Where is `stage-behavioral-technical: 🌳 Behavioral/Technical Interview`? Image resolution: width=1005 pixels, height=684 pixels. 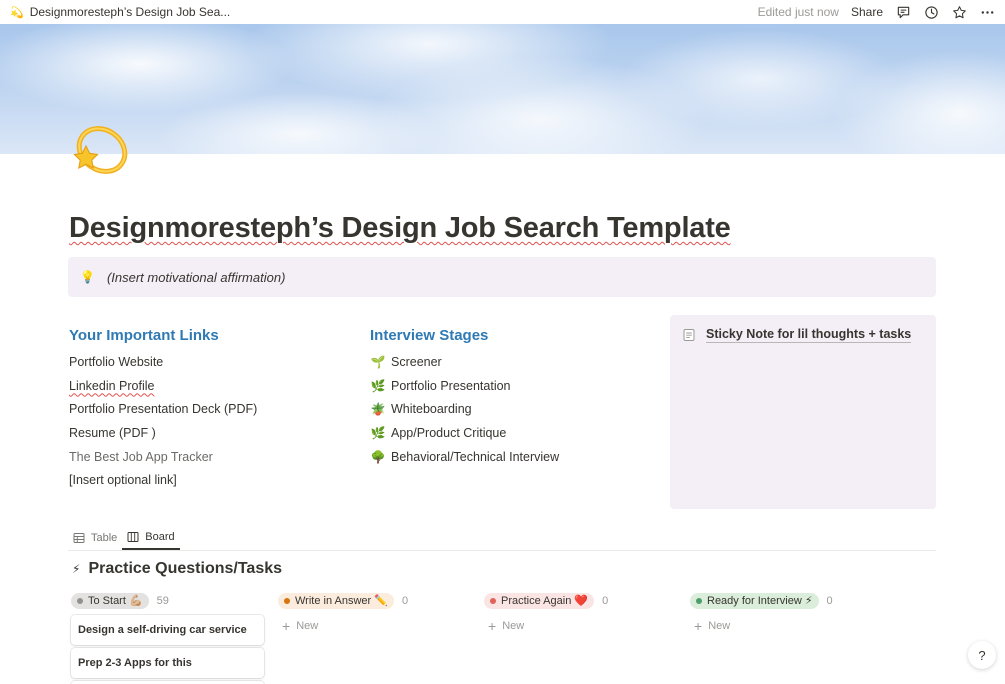
stage-behavioral-technical: 🌳 Behavioral/Technical Interview is located at coordinates (510, 457).